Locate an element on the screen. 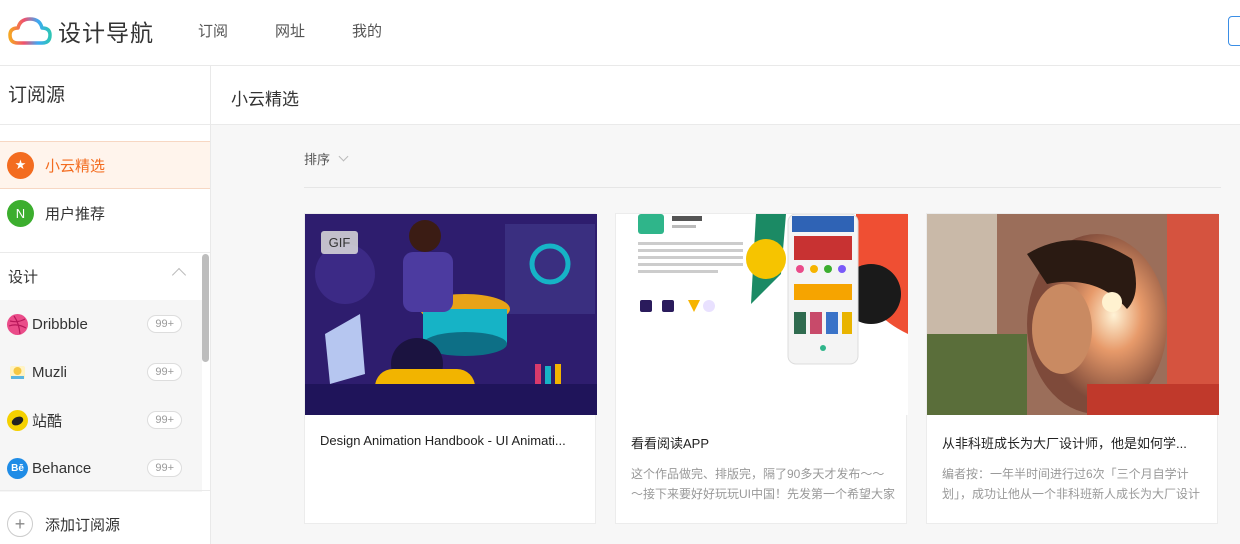 Image resolution: width=1240 pixels, height=544 pixels. sort-dropdown: 排序 is located at coordinates (326, 158).